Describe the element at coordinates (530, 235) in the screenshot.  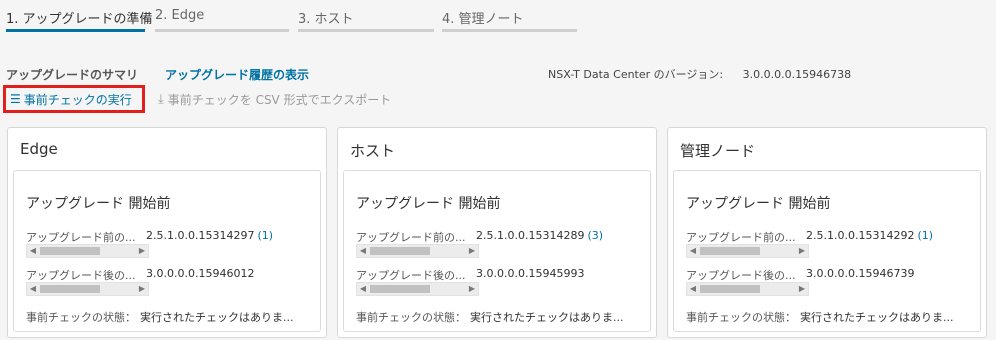
I see `pre-upgrade-version-value: 2.5.1.0.0.15314289` at that location.